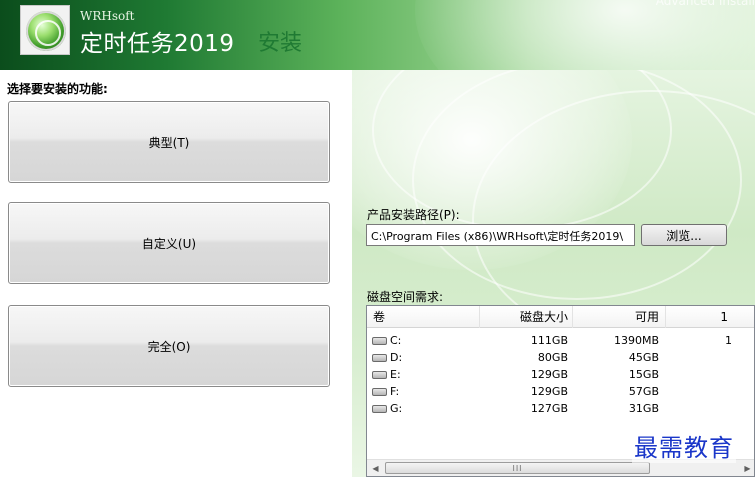 Image resolution: width=755 pixels, height=477 pixels. What do you see at coordinates (643, 374) in the screenshot?
I see `volume-available: 15GB` at bounding box center [643, 374].